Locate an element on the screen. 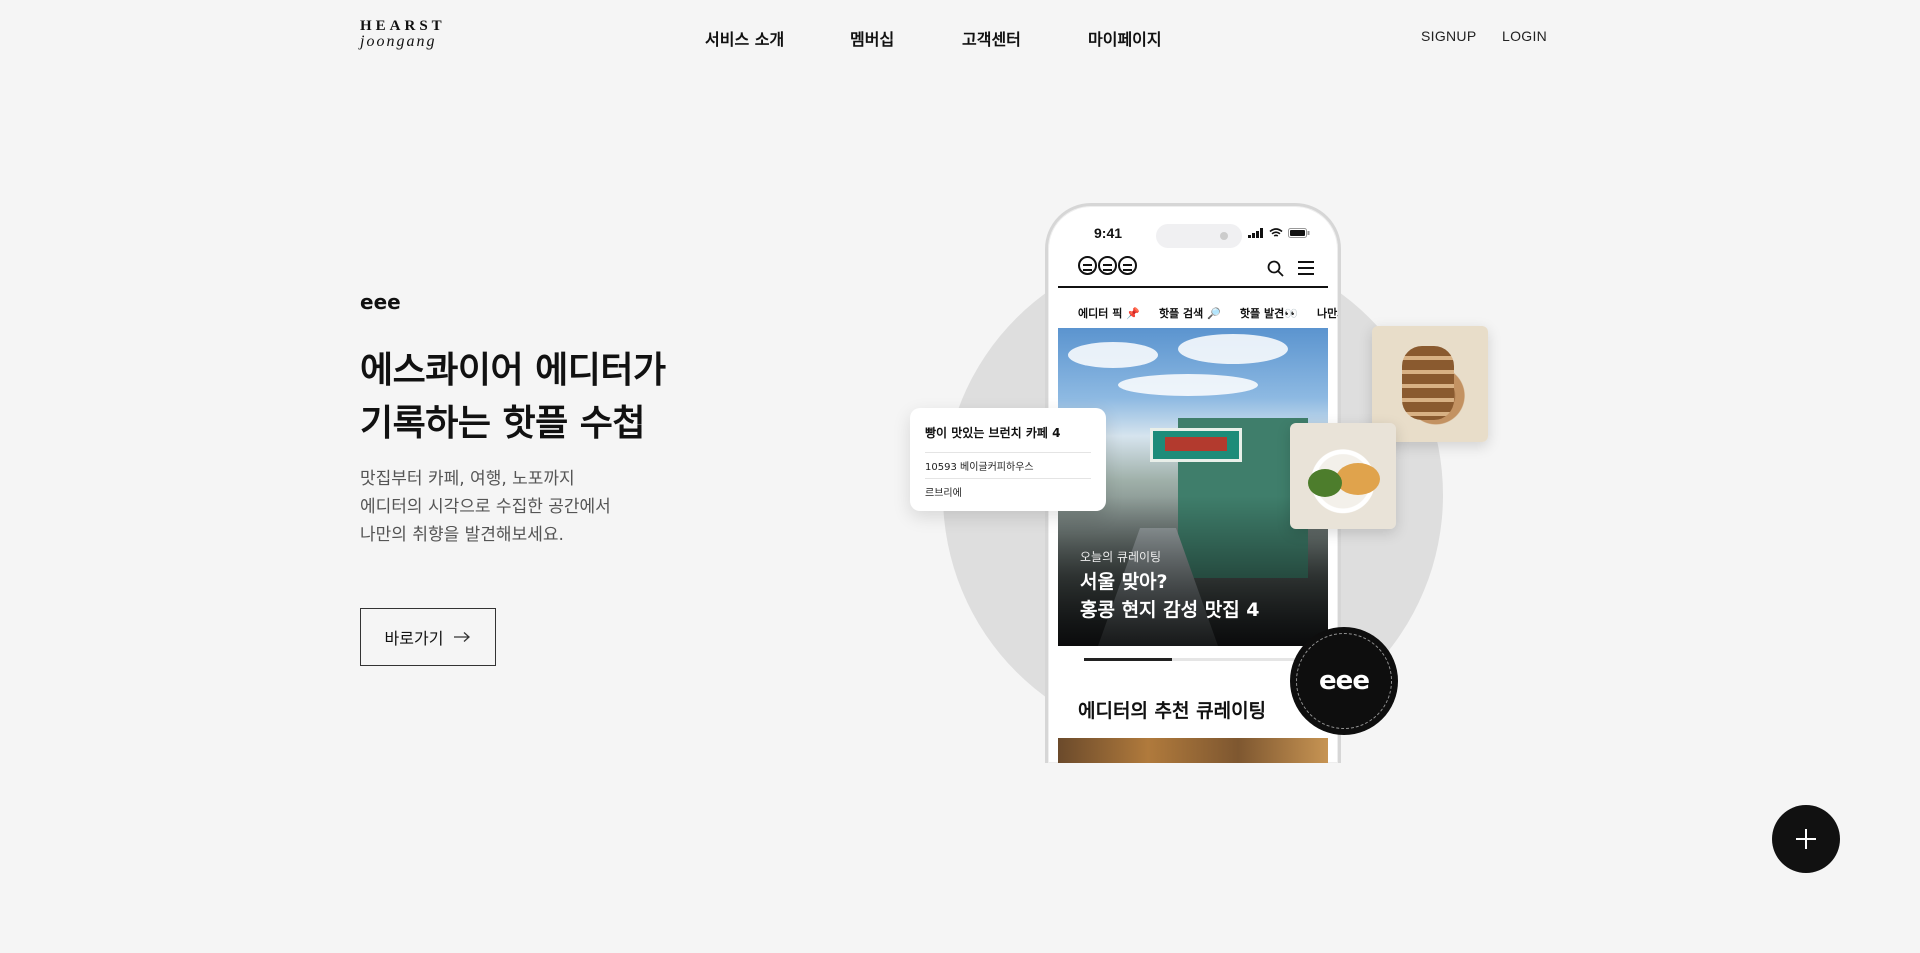 The height and width of the screenshot is (953, 1920). recommended-curation-title: 에디터의 추천 큐레이팅 is located at coordinates (1172, 711).